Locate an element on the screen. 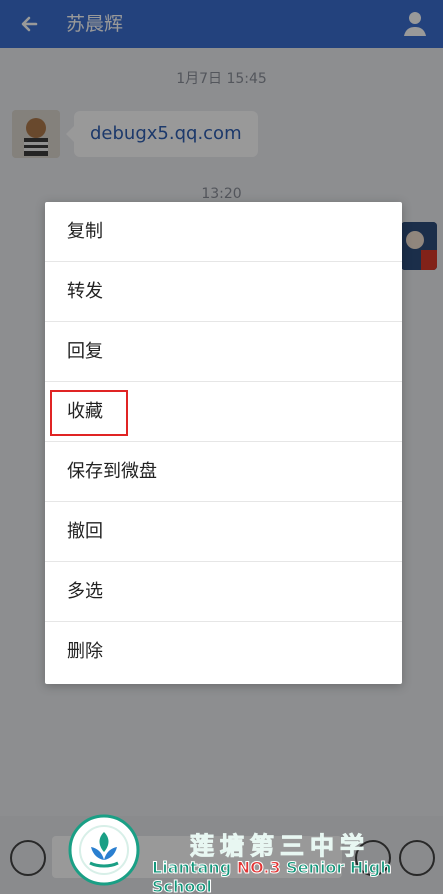  menu-item-forward: 转发 is located at coordinates (223, 292).